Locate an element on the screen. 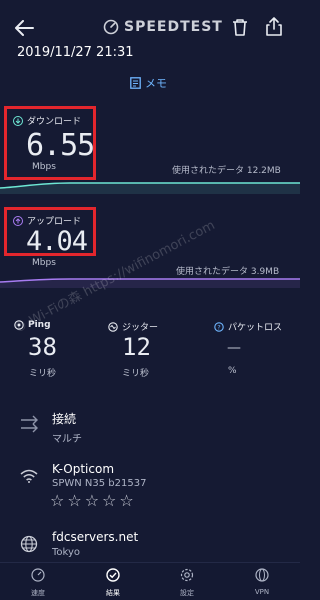 The width and height of the screenshot is (320, 600). memo-button: メモ is located at coordinates (148, 83).